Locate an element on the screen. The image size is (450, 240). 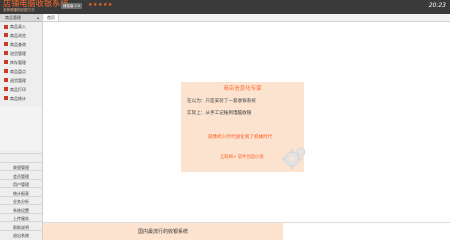
sidebar-item: 退货管理 is located at coordinates (21, 81).